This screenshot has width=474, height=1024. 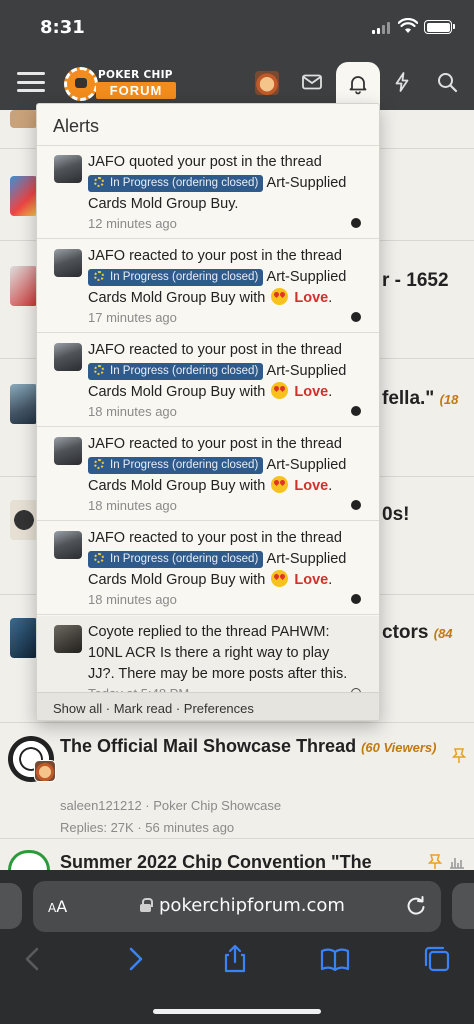 What do you see at coordinates (219, 708) in the screenshot?
I see `preferences-link: Preferences` at bounding box center [219, 708].